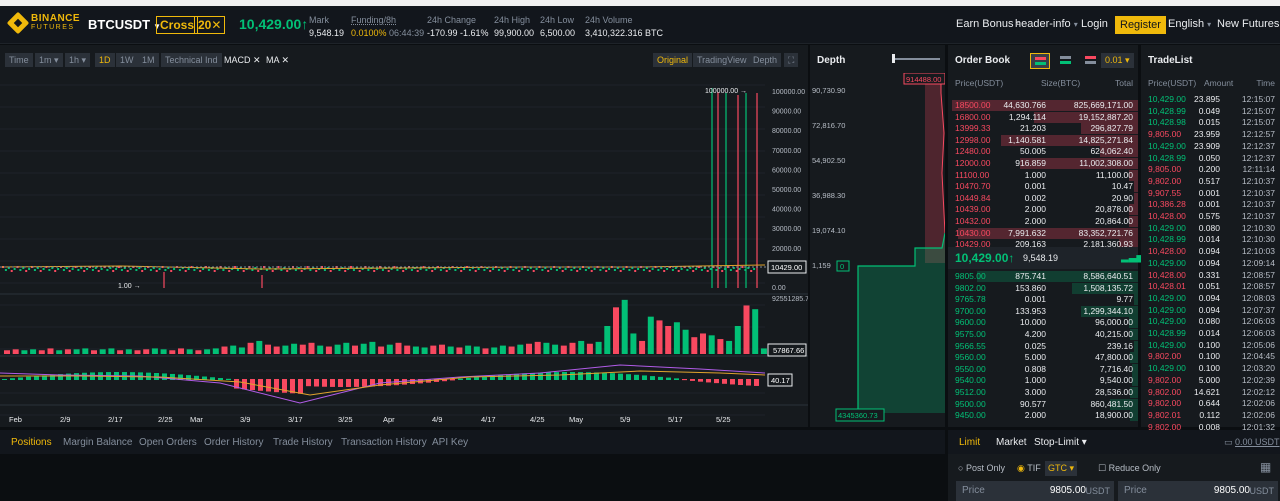 The width and height of the screenshot is (1280, 501). Describe the element at coordinates (1043, 311) in the screenshot. I see `bid-row: 9700.00 133.953 1,299,344.10` at that location.